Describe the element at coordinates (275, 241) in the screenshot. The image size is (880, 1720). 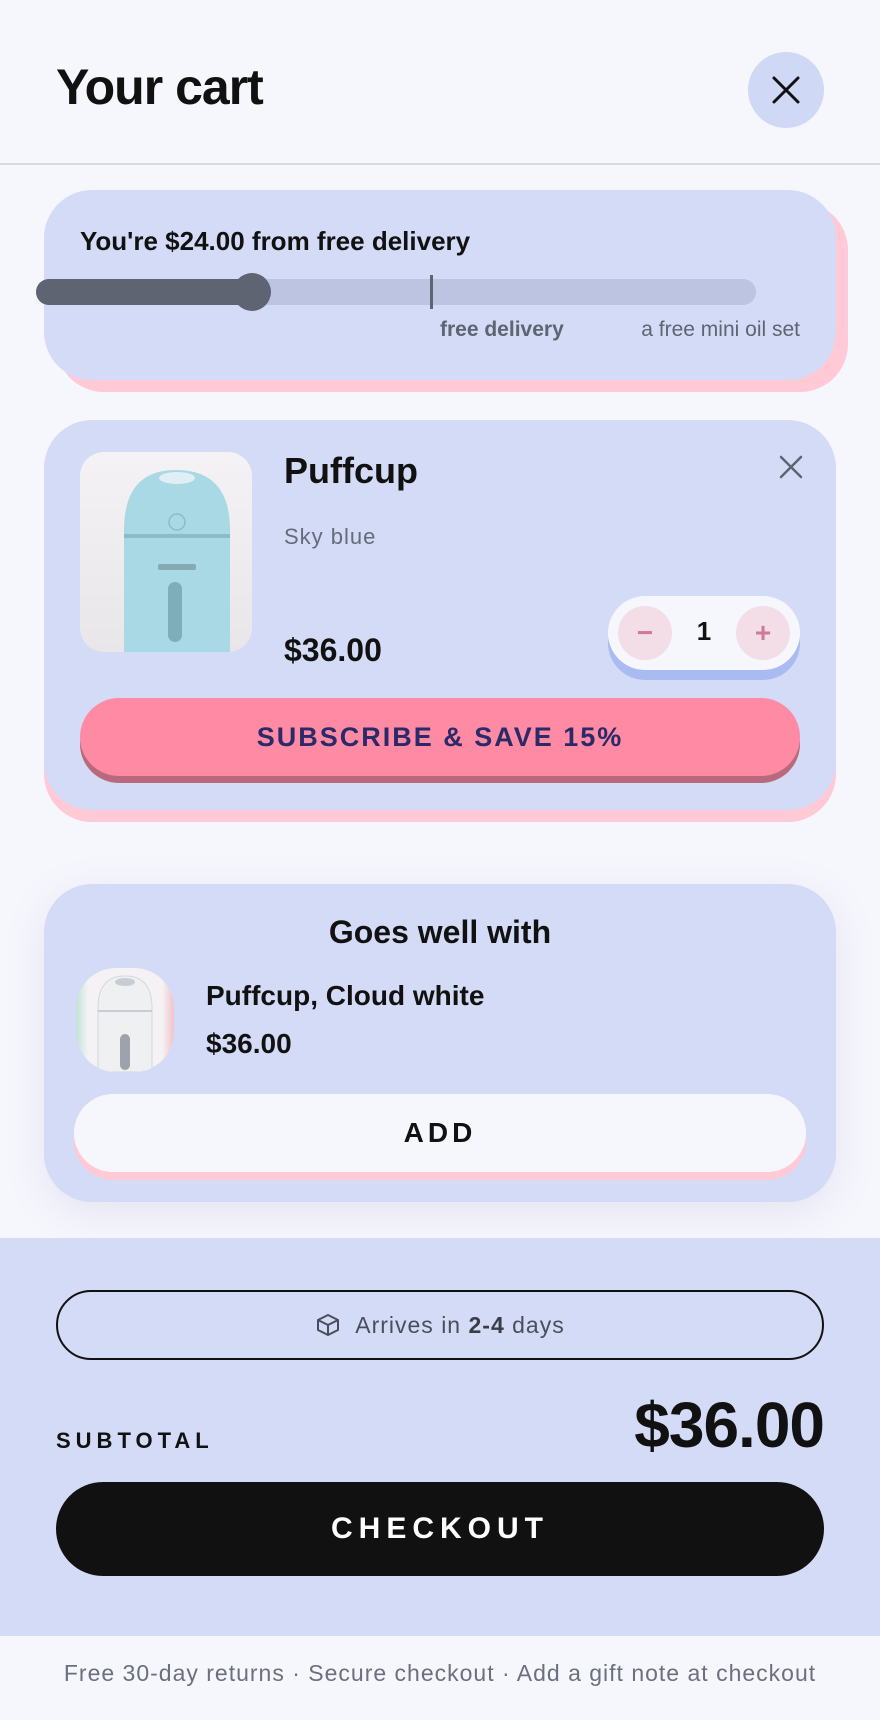
I see `free-delivery-message: You're $24.00 from free delivery` at that location.